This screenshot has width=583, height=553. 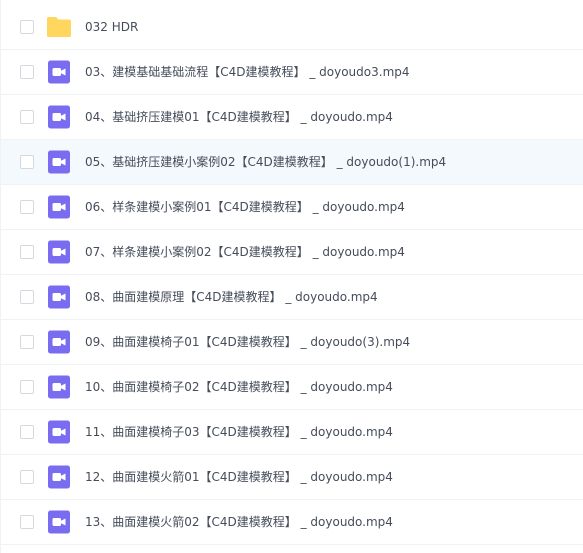 I want to click on file-row: 06、样条建模小案例01【C4D建模教程】 _ doyoudo.mp4, so click(x=292, y=207).